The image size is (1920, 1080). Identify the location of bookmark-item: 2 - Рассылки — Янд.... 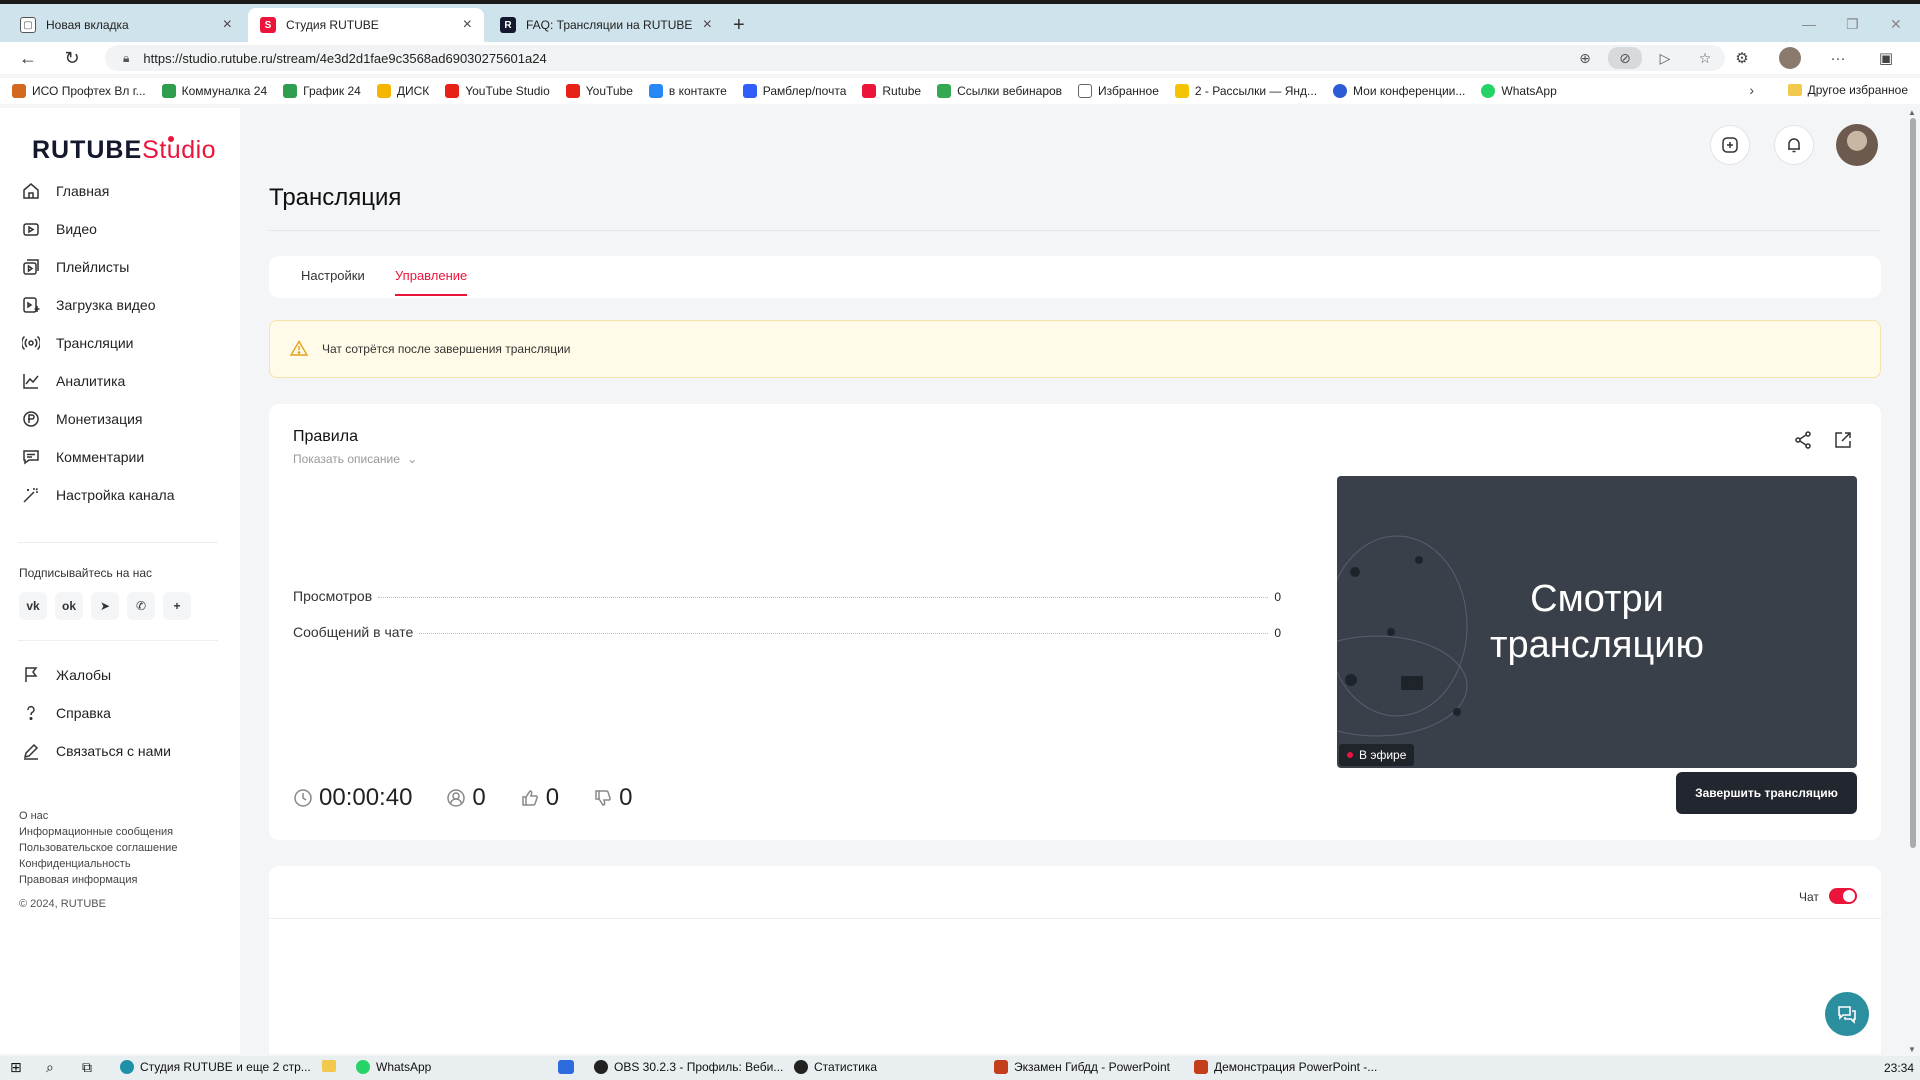
(1245, 91).